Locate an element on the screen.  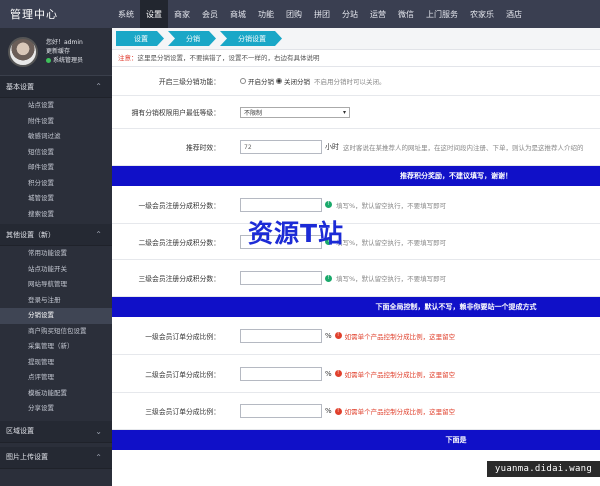
breadcrumb-distribution-settings: 分销设置 is located at coordinates (251, 38).